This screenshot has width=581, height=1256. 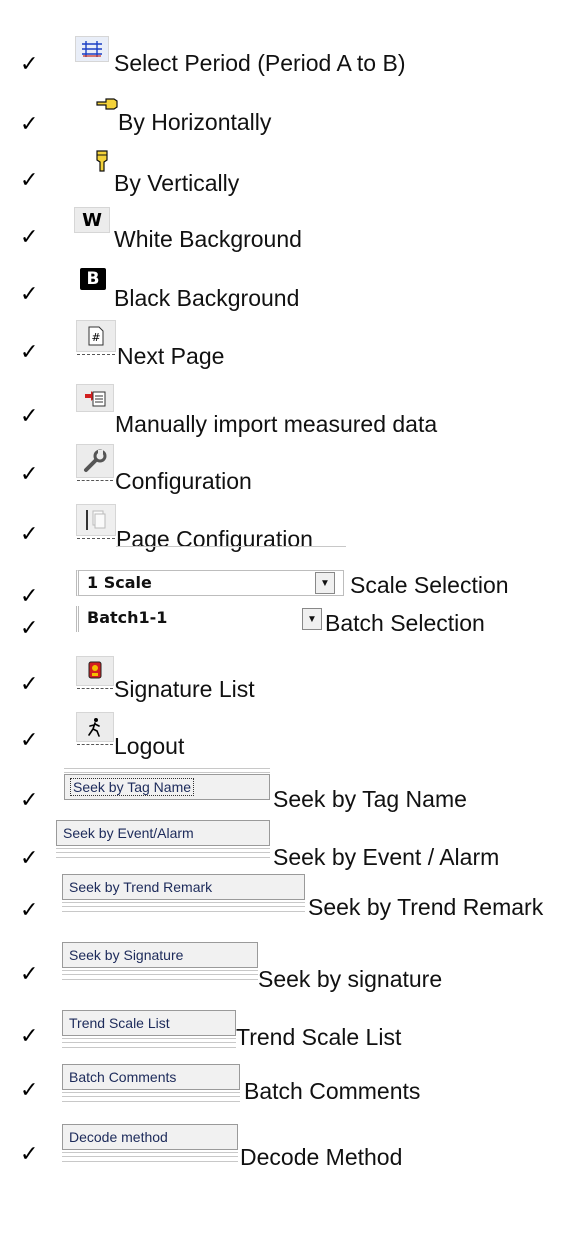 I want to click on list-item: ✓ Signature List, so click(x=290, y=682).